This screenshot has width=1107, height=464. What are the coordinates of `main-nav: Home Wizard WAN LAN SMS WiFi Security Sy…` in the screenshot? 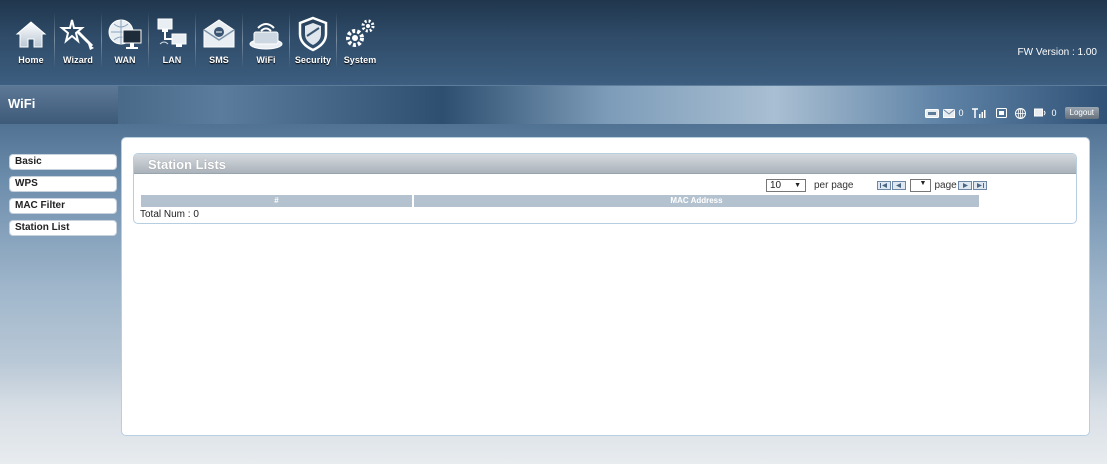 It's located at (196, 40).